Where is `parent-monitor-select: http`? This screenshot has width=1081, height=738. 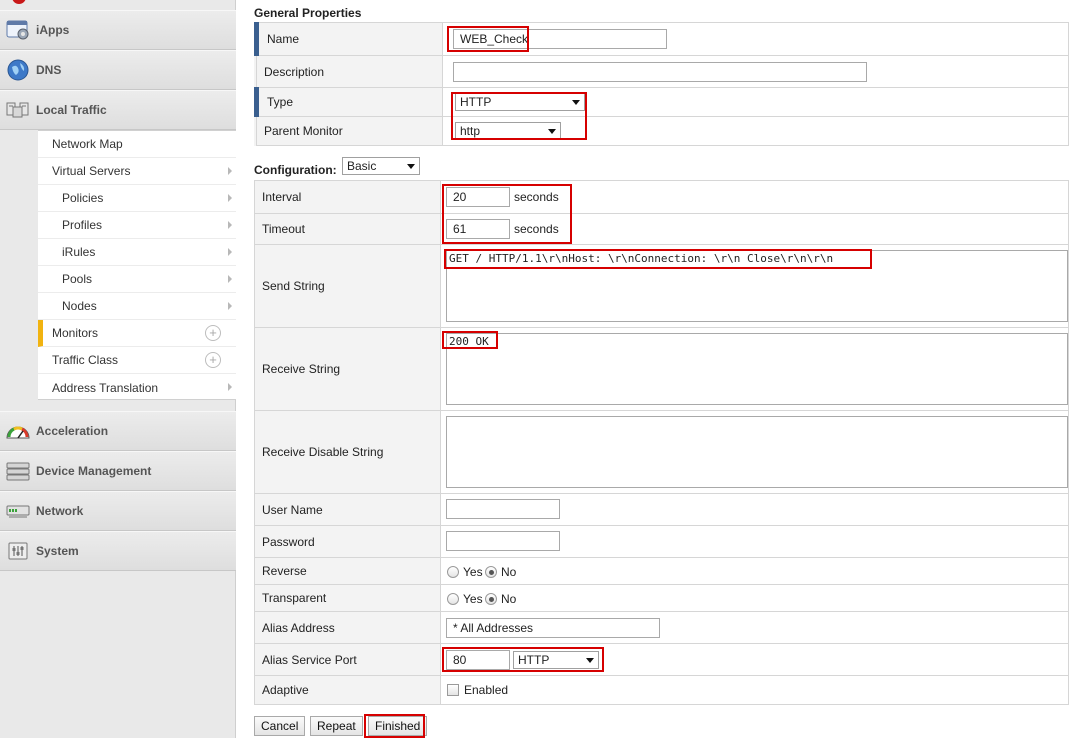
parent-monitor-select: http is located at coordinates (508, 131).